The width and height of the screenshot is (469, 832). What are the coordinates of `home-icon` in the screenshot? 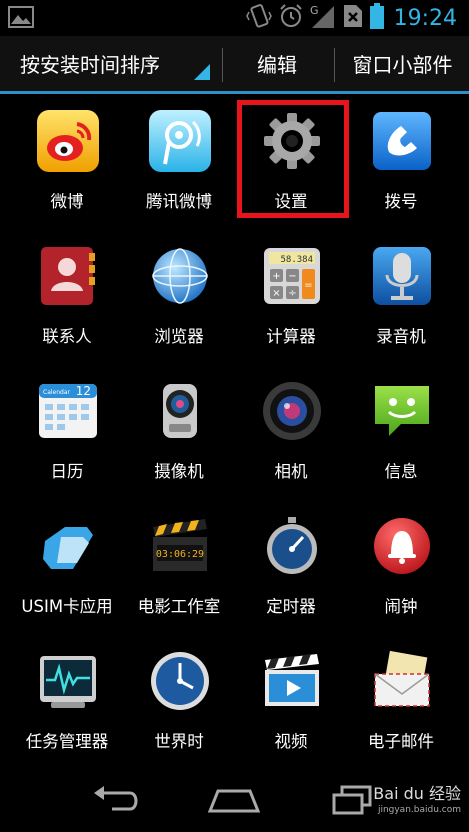 It's located at (234, 800).